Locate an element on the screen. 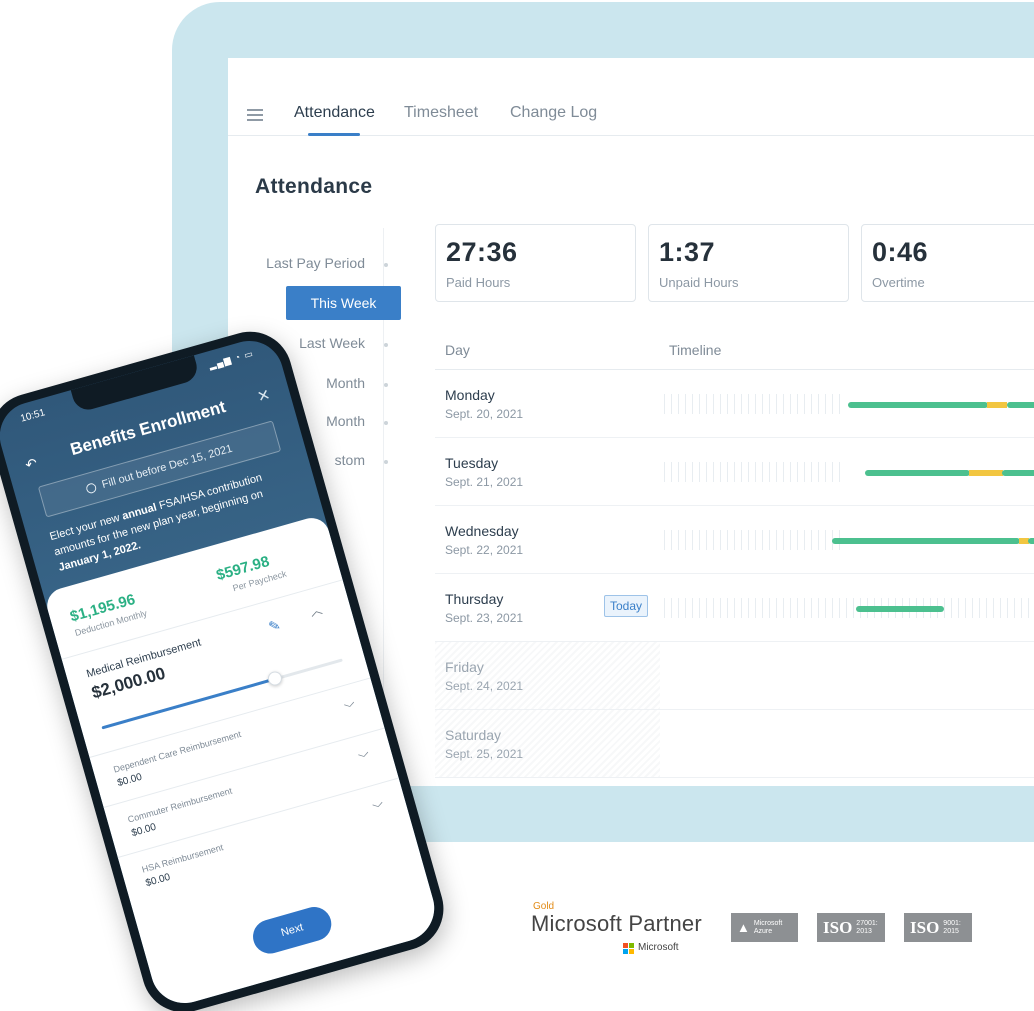  iso-27001-badge: ISO 27001: 2013 is located at coordinates (851, 927).